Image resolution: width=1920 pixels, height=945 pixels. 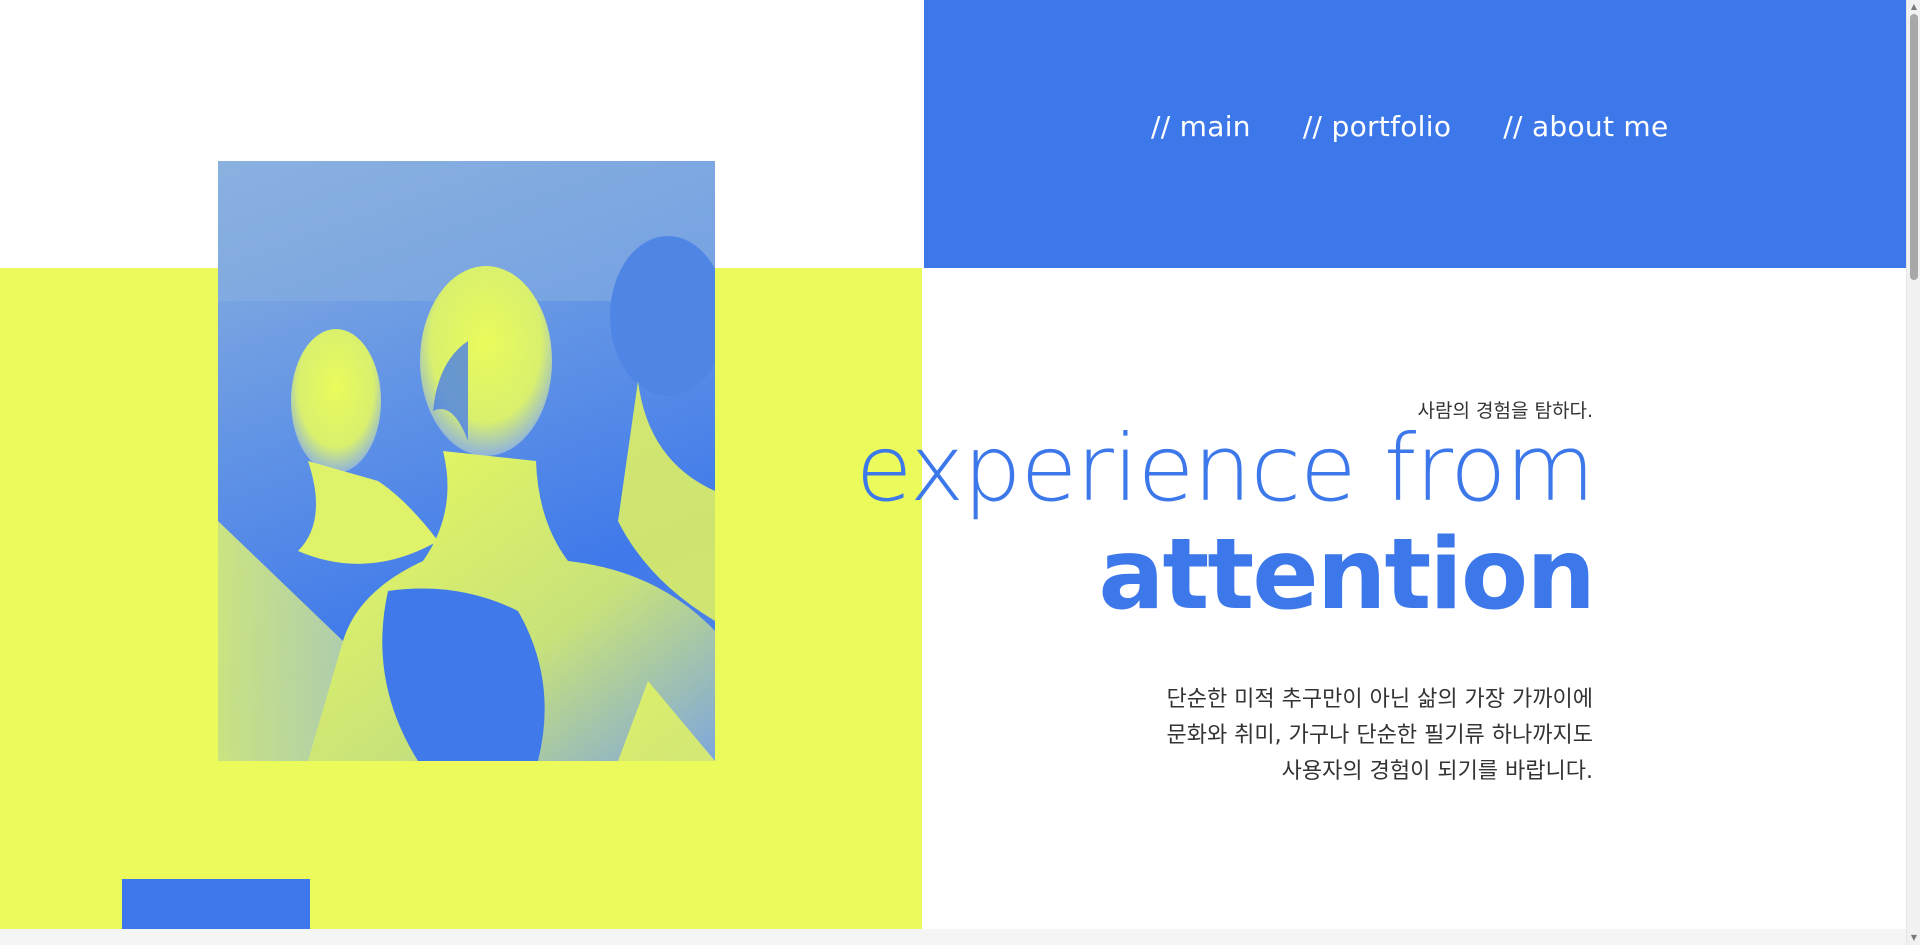 I want to click on nav-link-portfolio: // portfolio, so click(x=1377, y=126).